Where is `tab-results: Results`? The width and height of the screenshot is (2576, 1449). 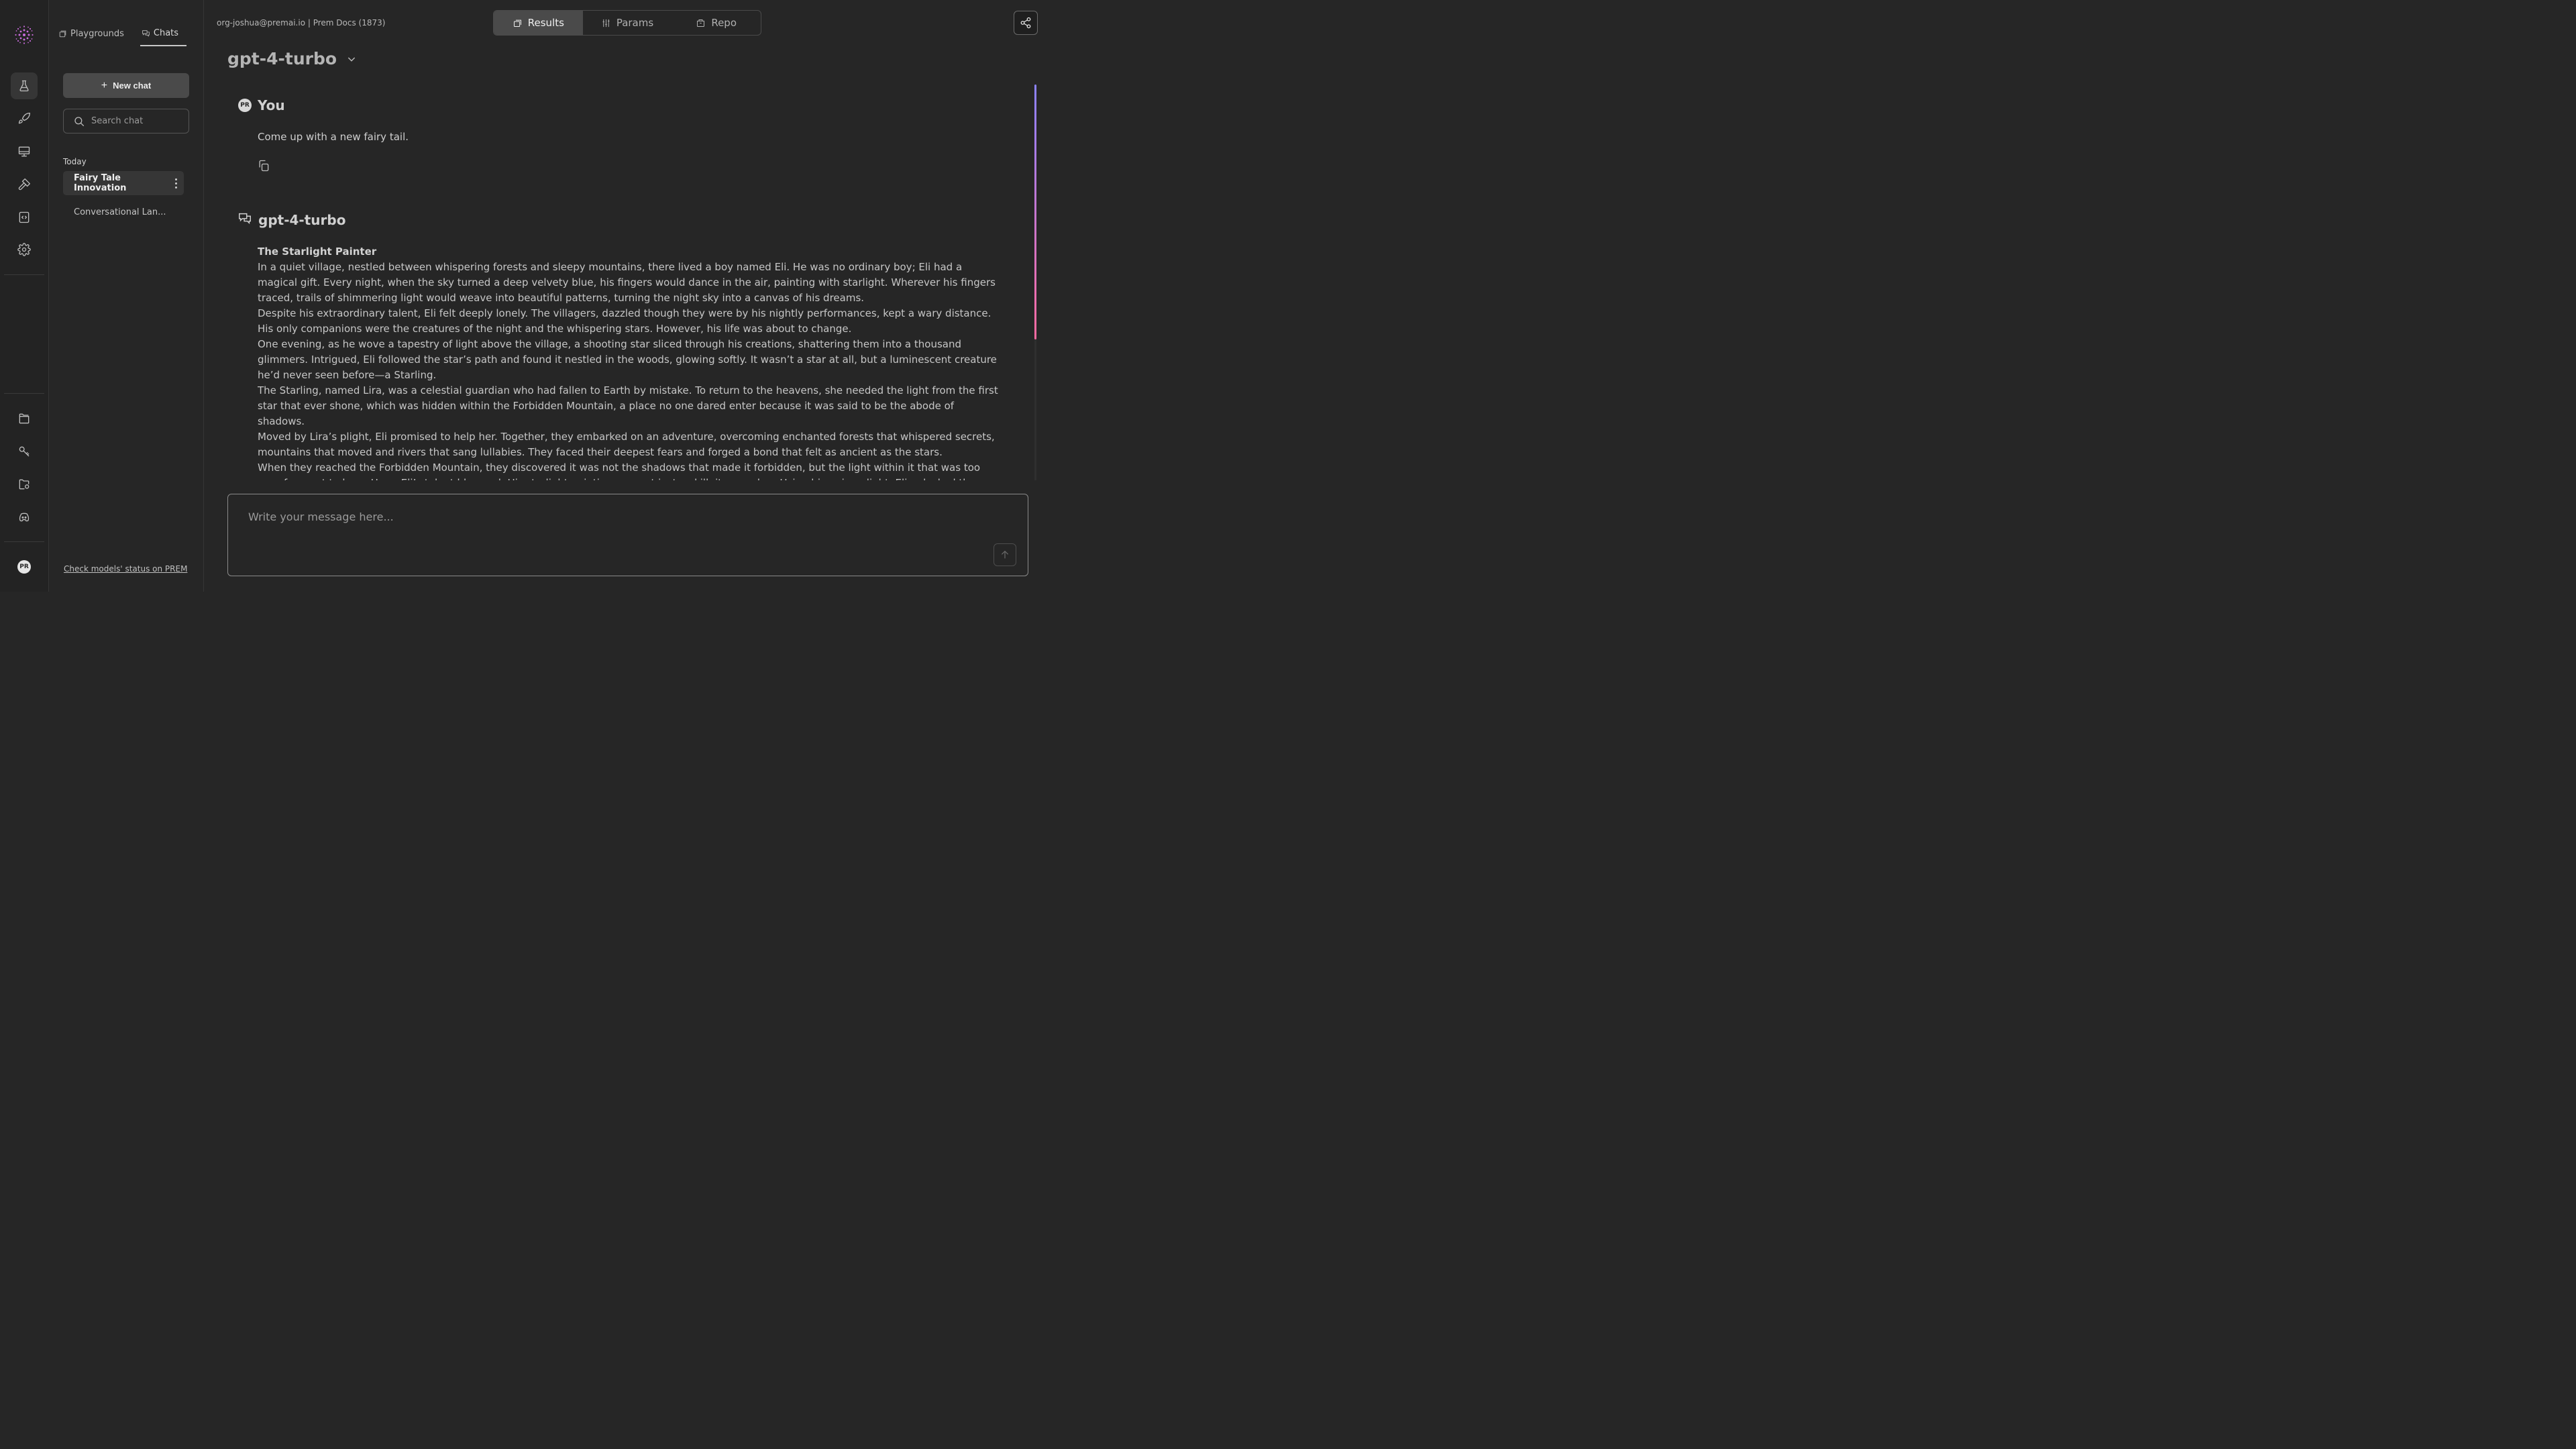
tab-results: Results is located at coordinates (538, 23).